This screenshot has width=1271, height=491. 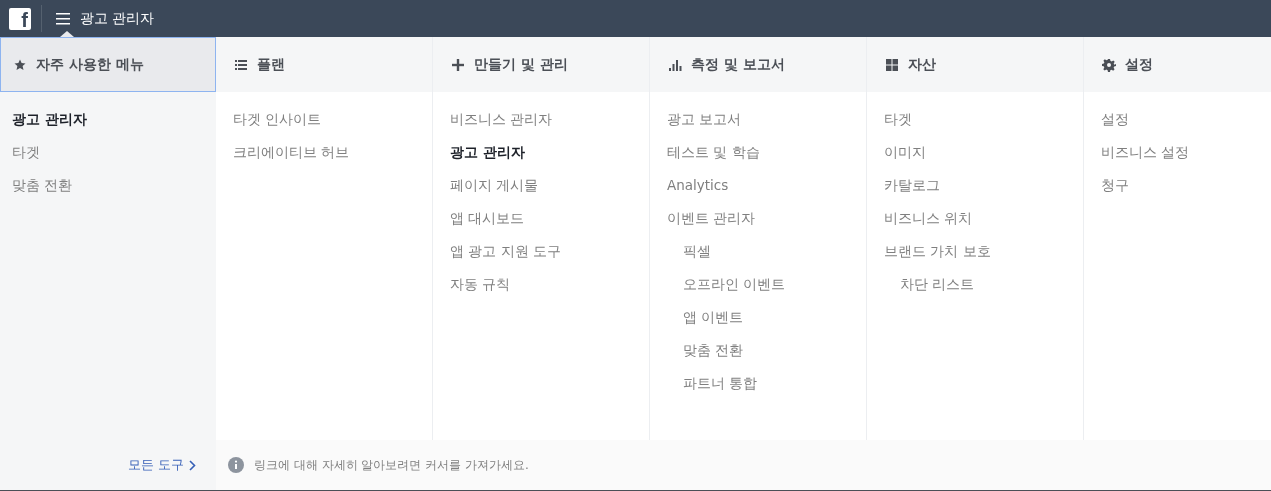 I want to click on menu-link: 앱 광고 지원 도구, so click(x=541, y=251).